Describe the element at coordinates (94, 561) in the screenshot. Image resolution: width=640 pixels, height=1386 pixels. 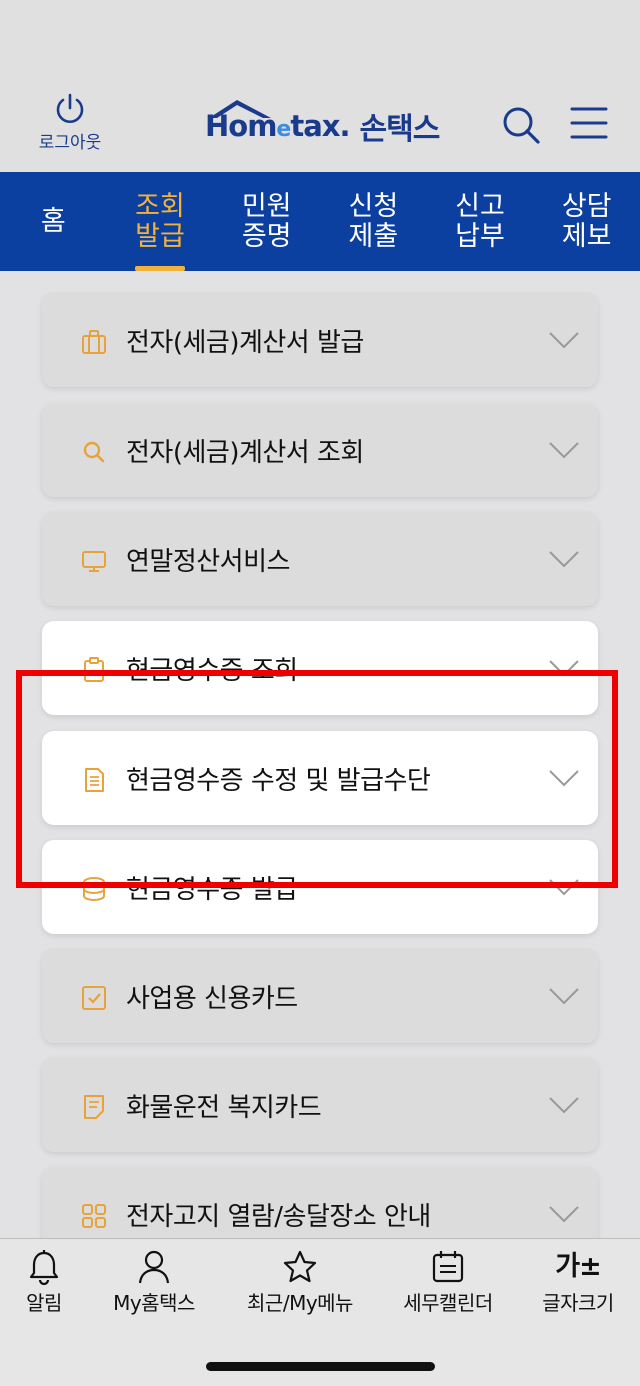
I see `monitor-icon` at that location.